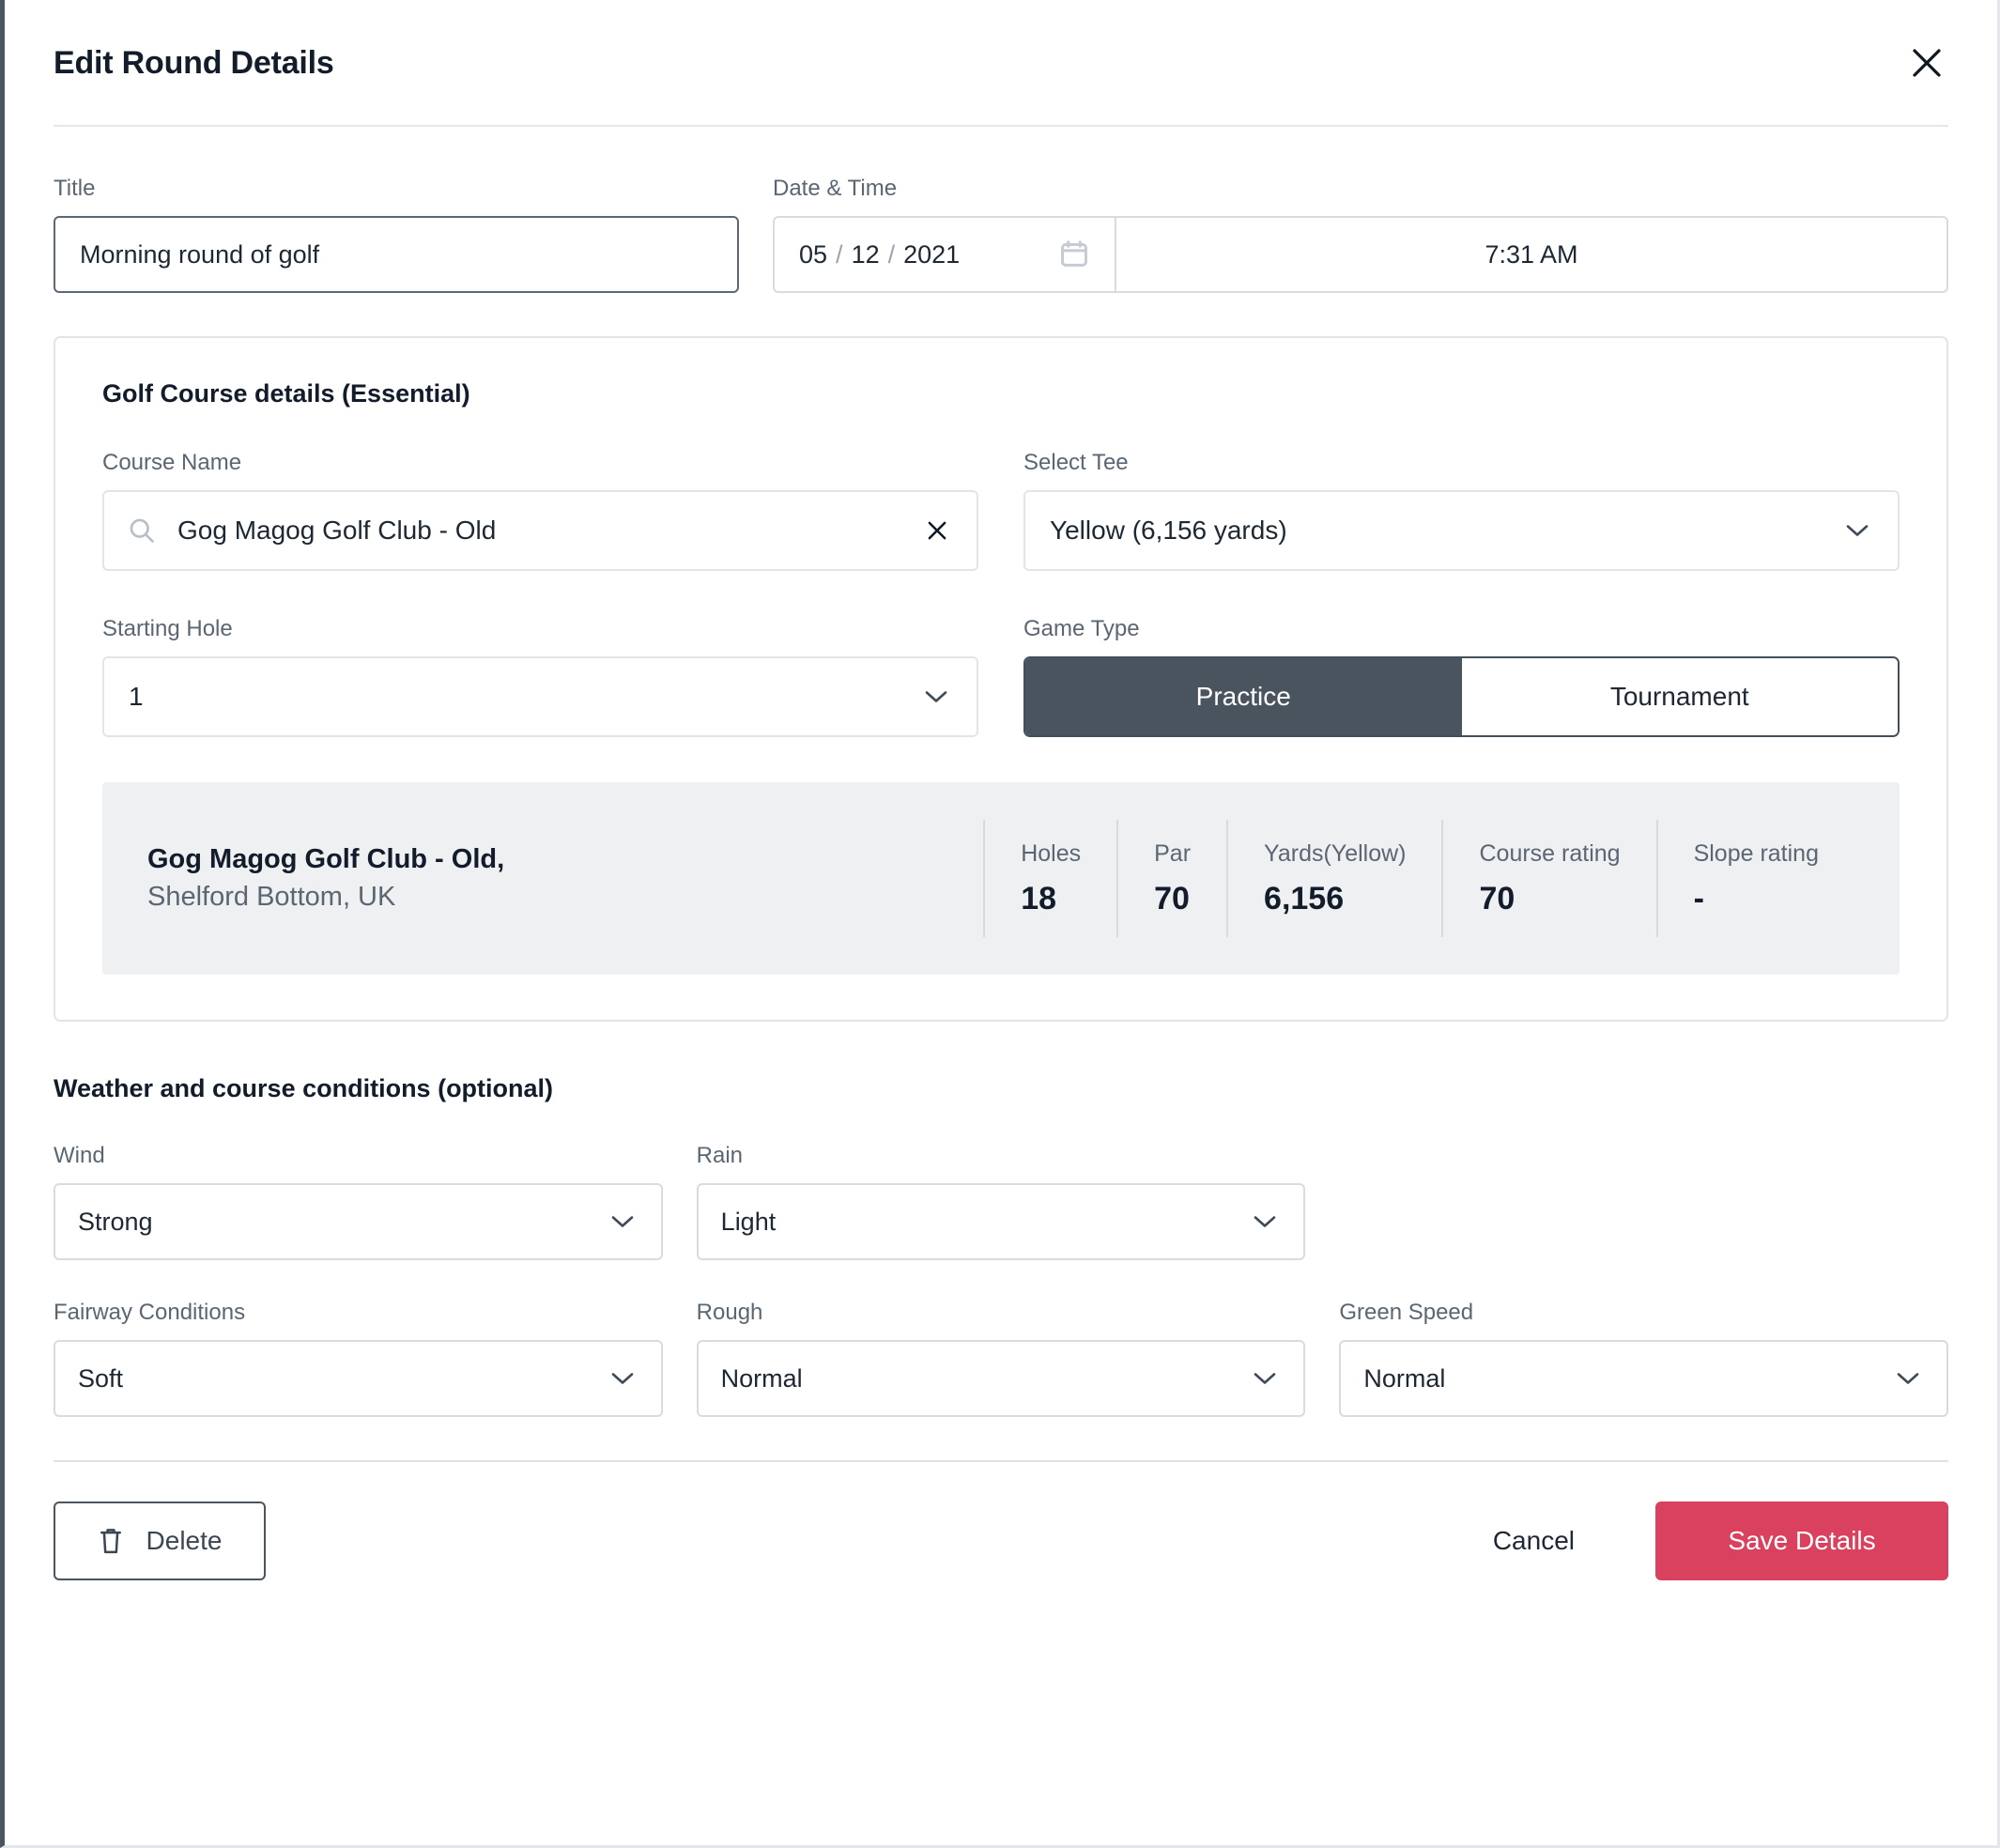 Image resolution: width=2000 pixels, height=1848 pixels. I want to click on rain-group: Rain Light, so click(1001, 1201).